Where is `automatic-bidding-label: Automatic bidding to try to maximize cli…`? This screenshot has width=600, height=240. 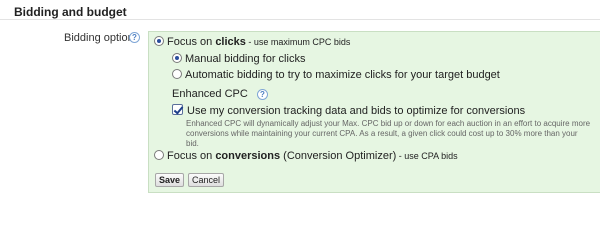
automatic-bidding-label: Automatic bidding to try to maximize cli… is located at coordinates (342, 75).